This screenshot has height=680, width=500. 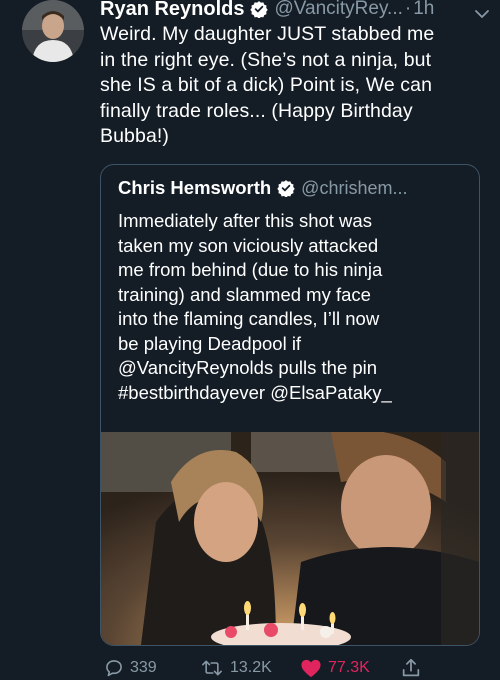 I want to click on tweet-header: Ryan Reynolds @VancityRey... · 1h, so click(x=295, y=12).